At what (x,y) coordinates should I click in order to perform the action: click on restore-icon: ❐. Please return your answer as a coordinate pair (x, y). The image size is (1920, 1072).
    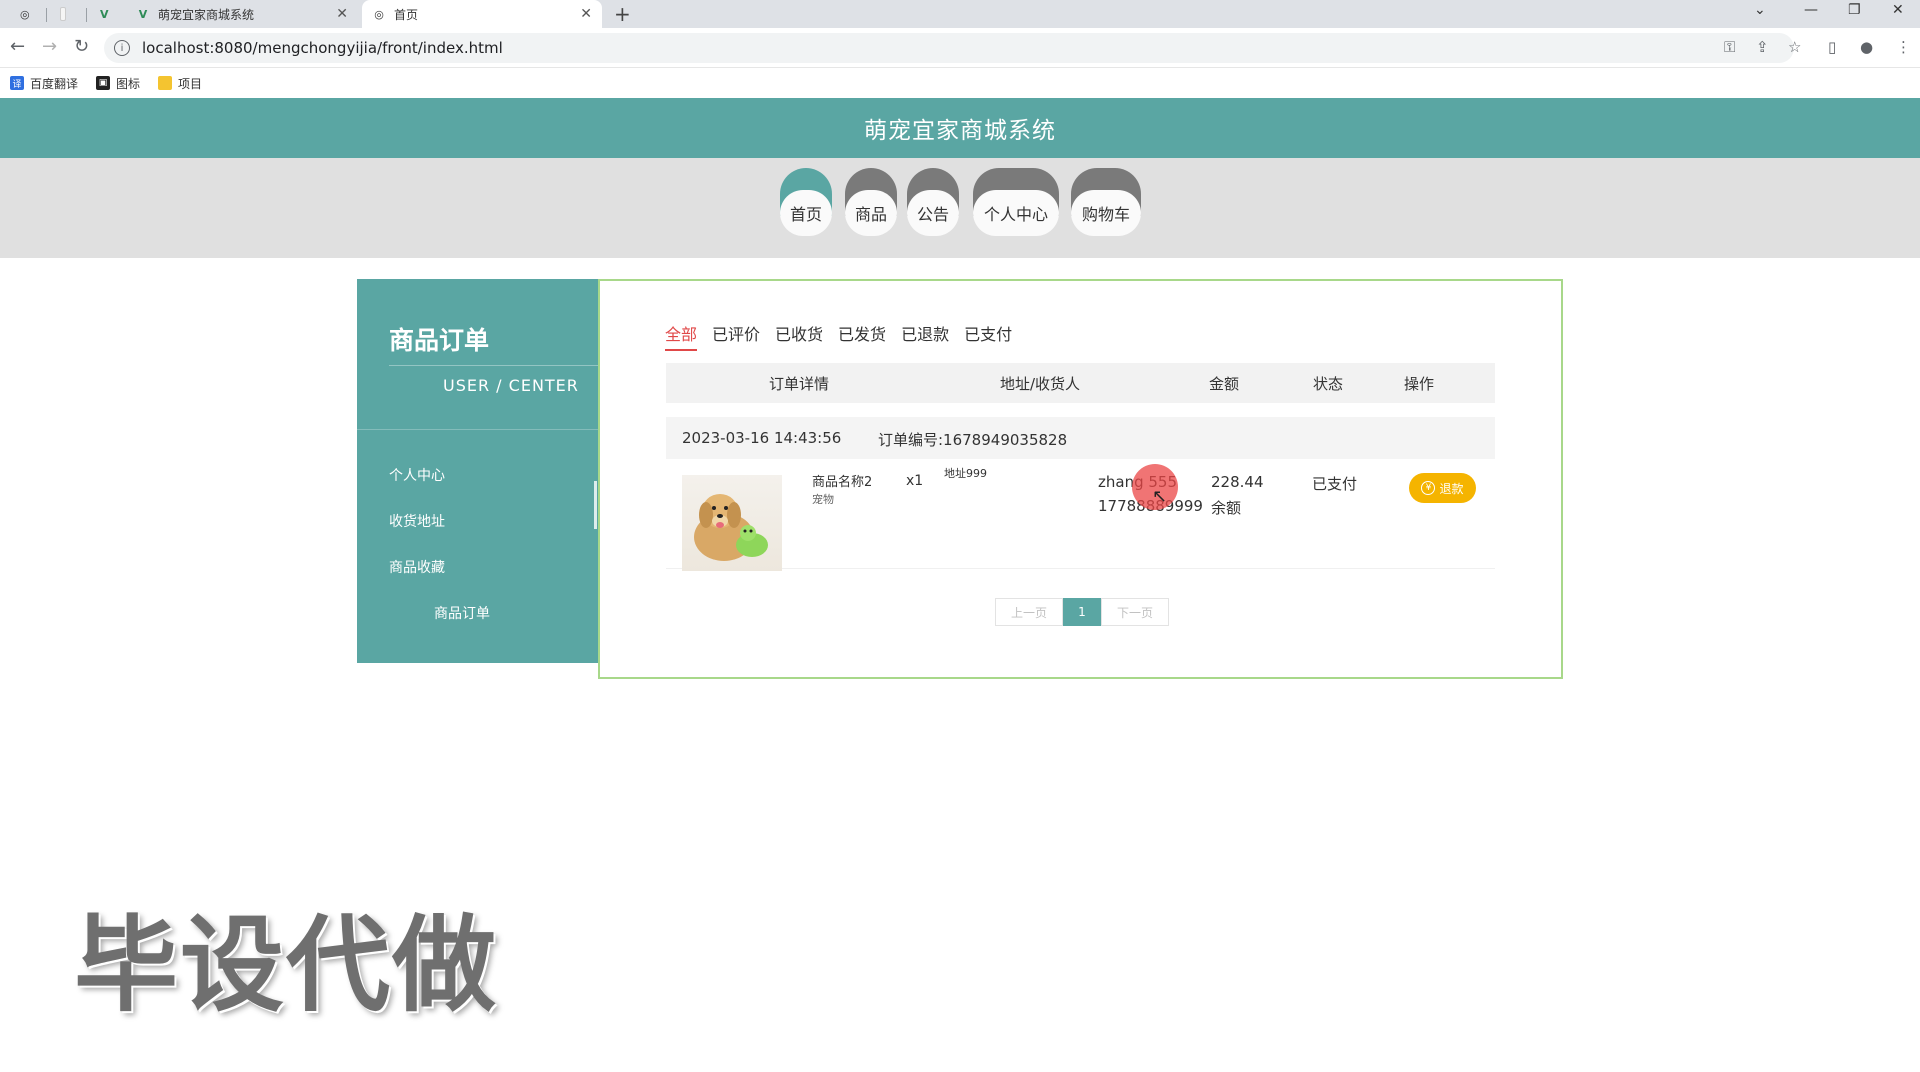
    Looking at the image, I should click on (1854, 10).